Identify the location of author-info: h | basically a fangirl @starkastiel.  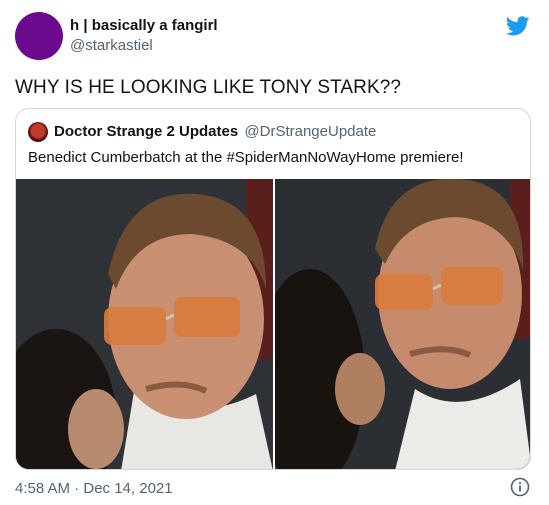
(144, 36).